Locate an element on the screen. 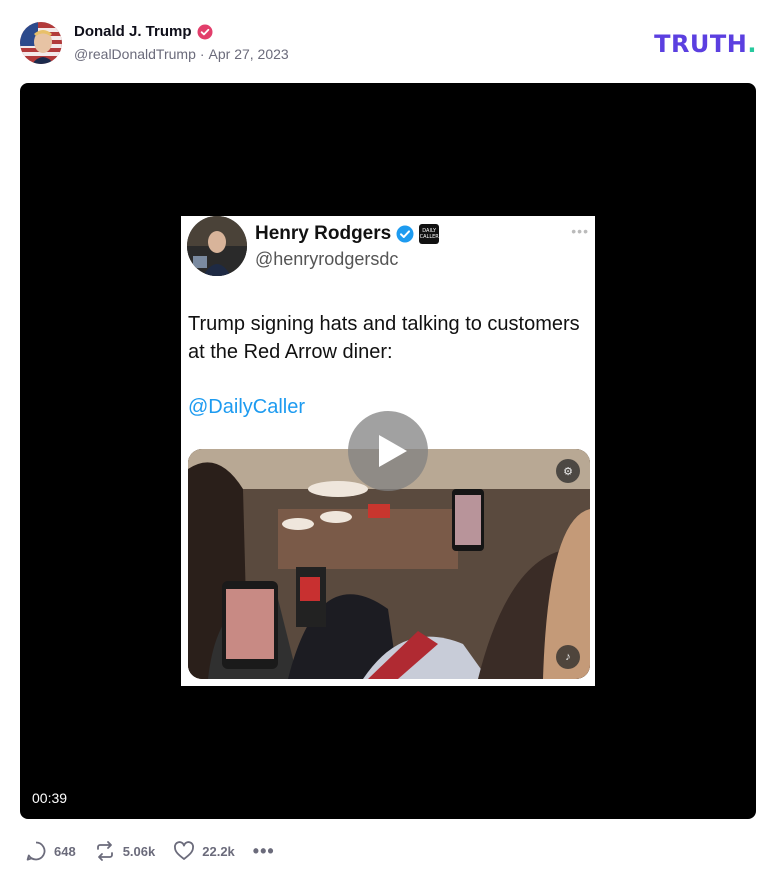  embedded-mention: @DailyCaller is located at coordinates (246, 407).